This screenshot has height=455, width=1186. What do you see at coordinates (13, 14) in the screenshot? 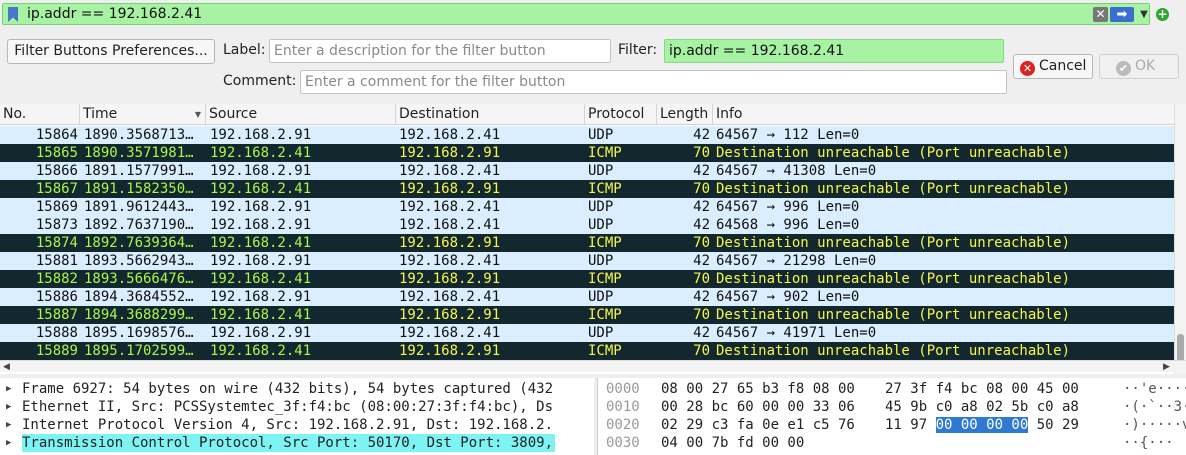
I see `bookmark-icon` at bounding box center [13, 14].